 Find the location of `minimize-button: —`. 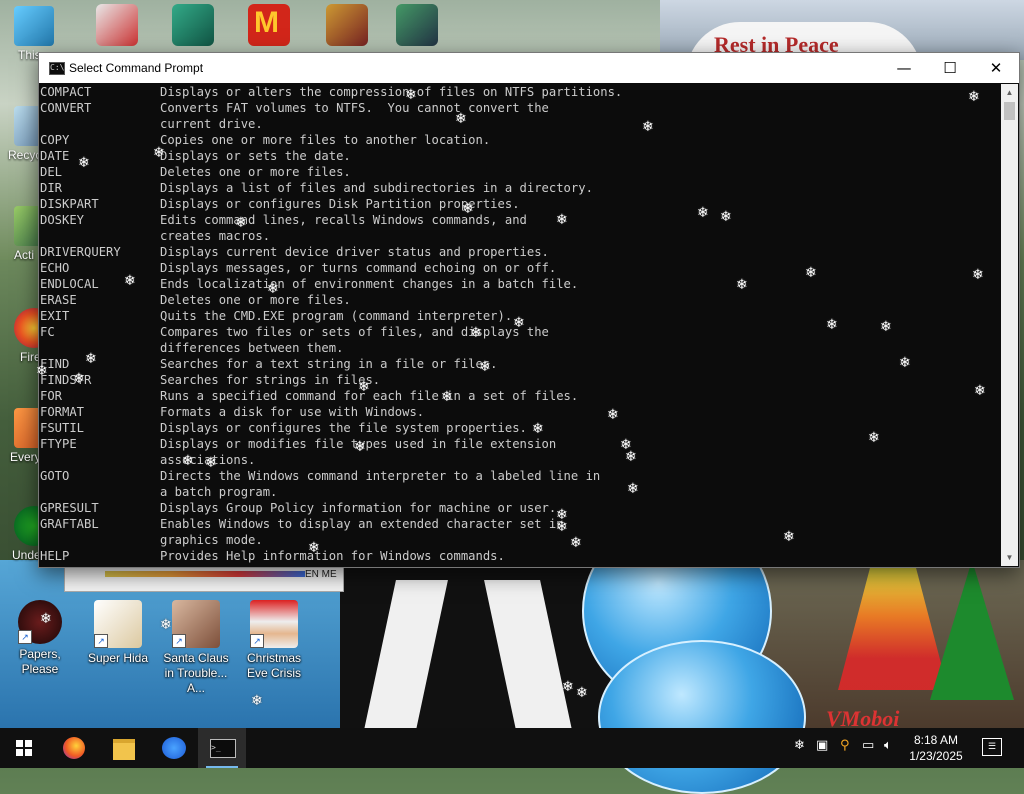

minimize-button: — is located at coordinates (904, 68).